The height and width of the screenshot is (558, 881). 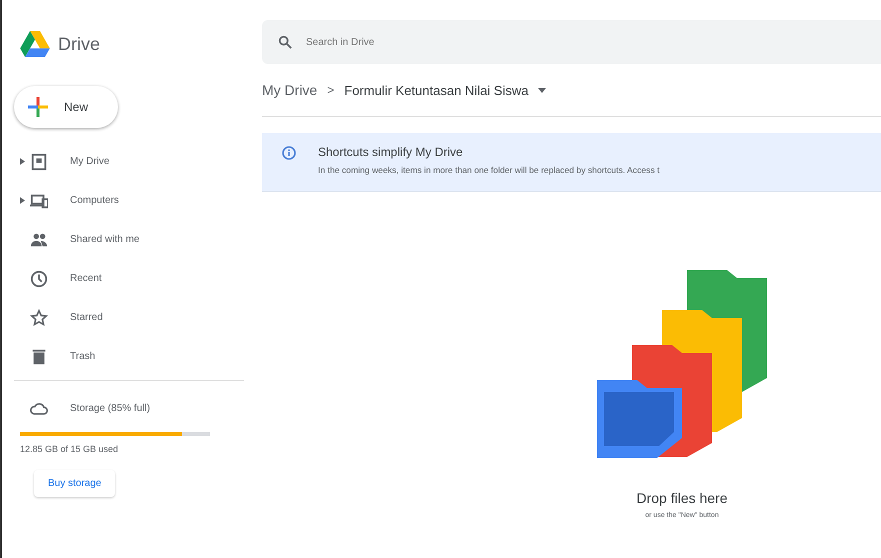 What do you see at coordinates (66, 107) in the screenshot?
I see `new-button: New` at bounding box center [66, 107].